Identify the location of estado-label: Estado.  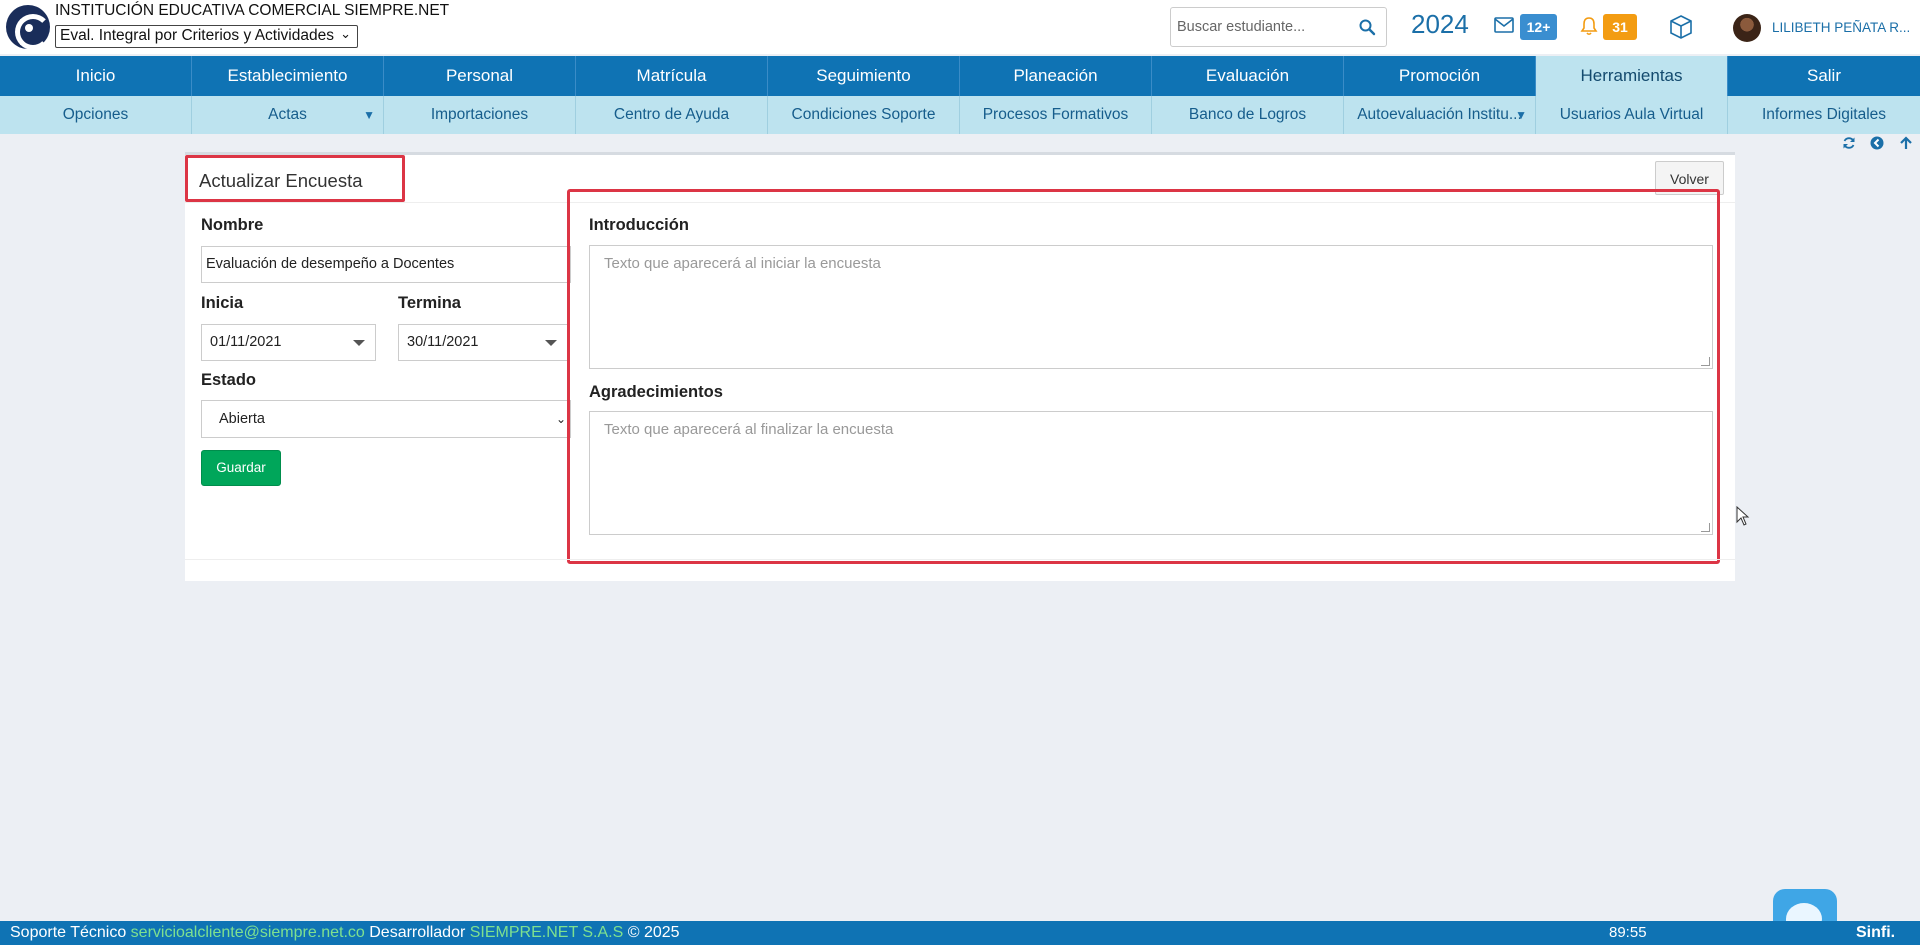
(229, 380).